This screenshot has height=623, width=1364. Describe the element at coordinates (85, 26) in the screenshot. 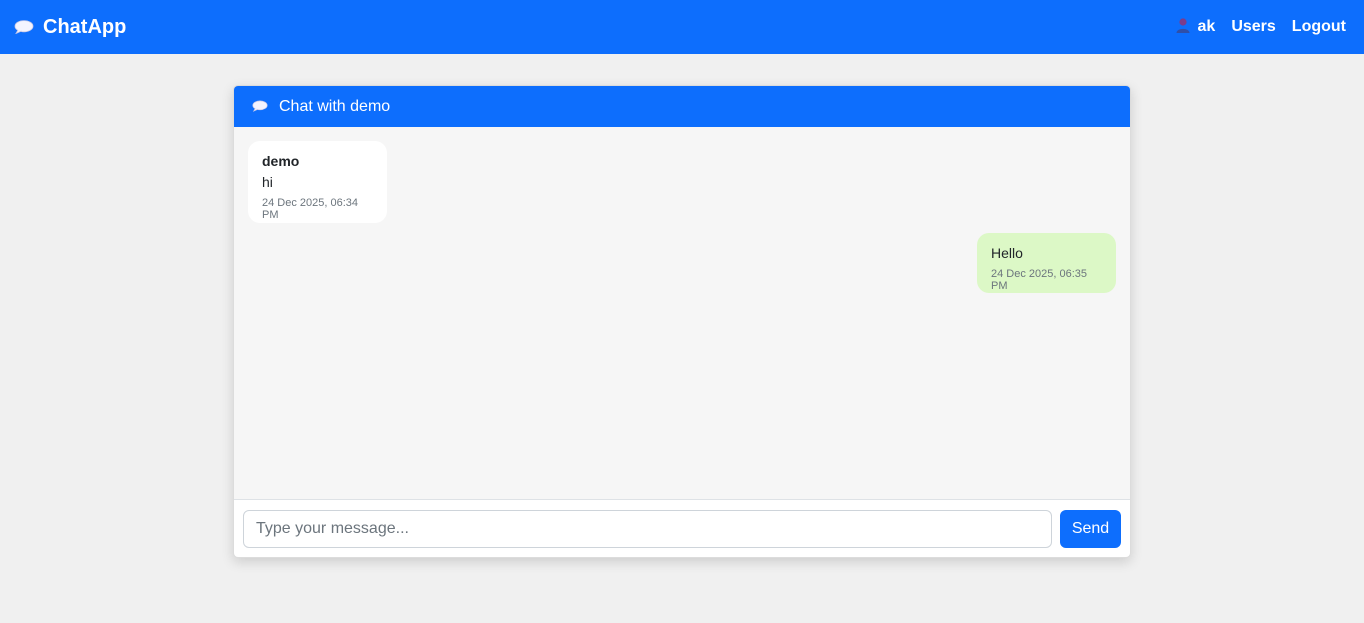

I see `brand-name: ChatApp` at that location.